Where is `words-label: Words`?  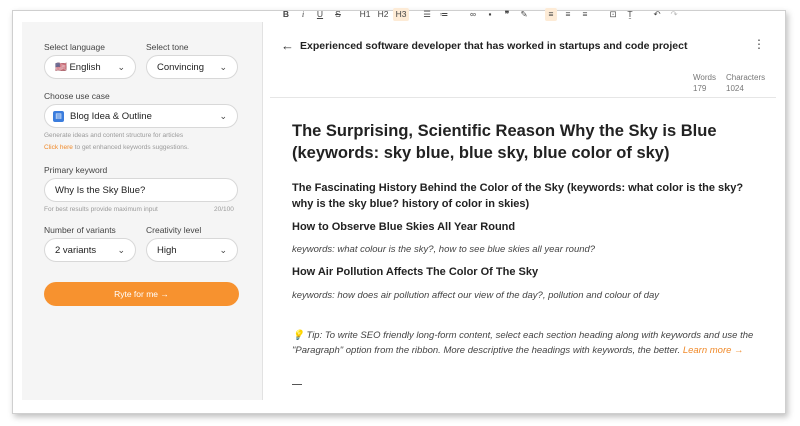
words-label: Words is located at coordinates (704, 77).